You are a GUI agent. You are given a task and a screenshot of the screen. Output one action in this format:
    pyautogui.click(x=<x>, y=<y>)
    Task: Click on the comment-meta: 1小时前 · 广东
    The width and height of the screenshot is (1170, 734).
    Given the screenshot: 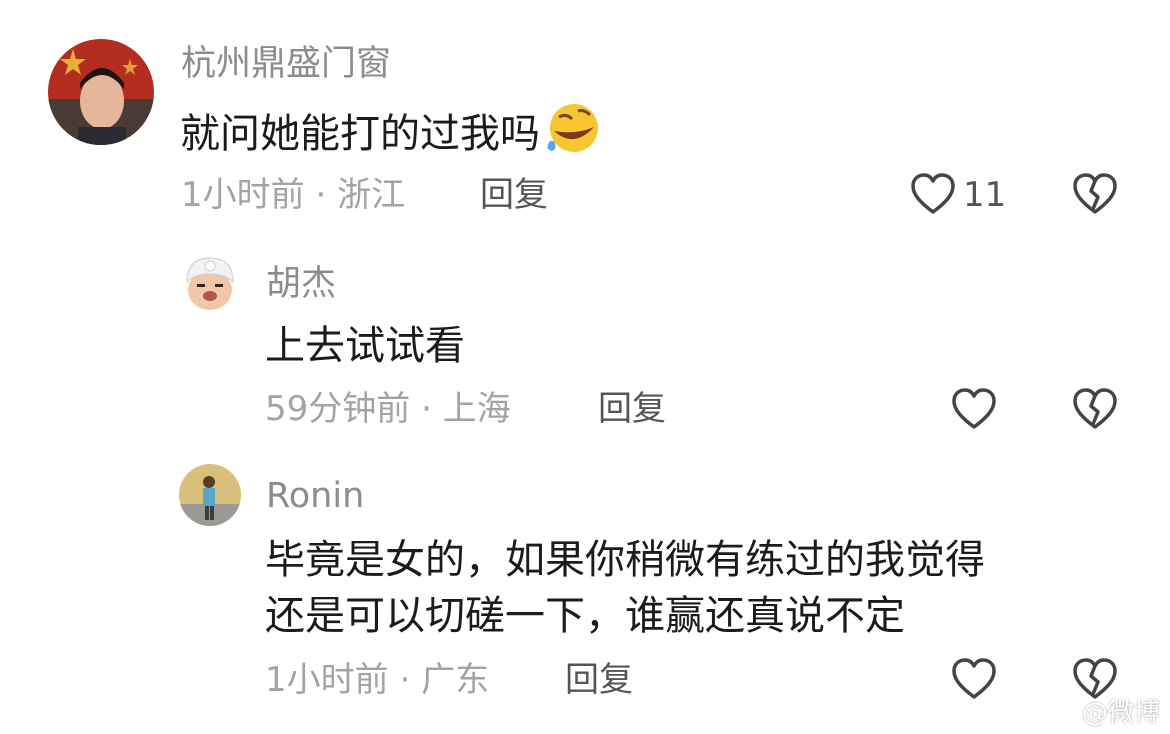 What is the action you would take?
    pyautogui.click(x=377, y=680)
    